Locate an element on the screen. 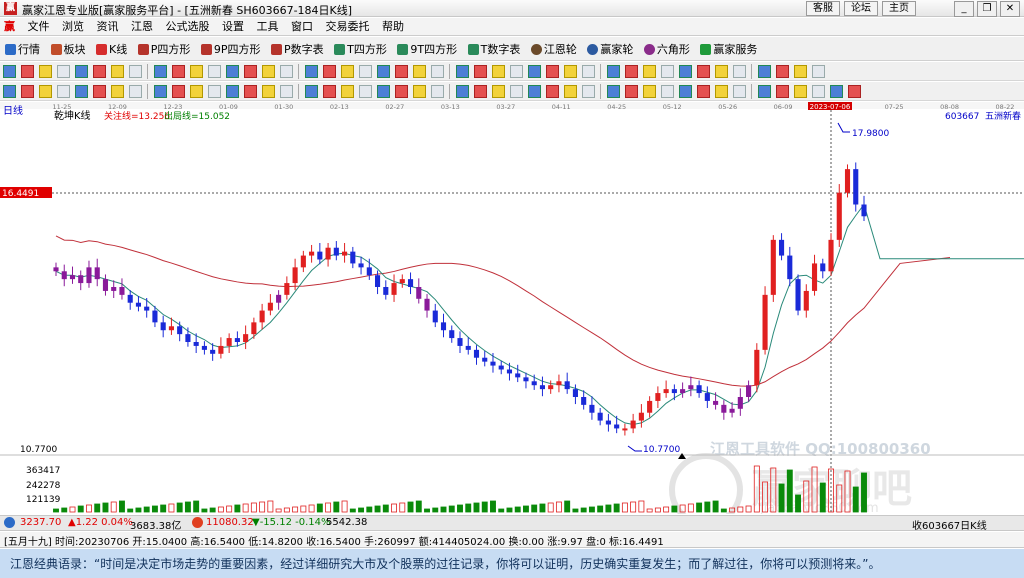 The height and width of the screenshot is (578, 1024). link-home: 主页 is located at coordinates (899, 8).